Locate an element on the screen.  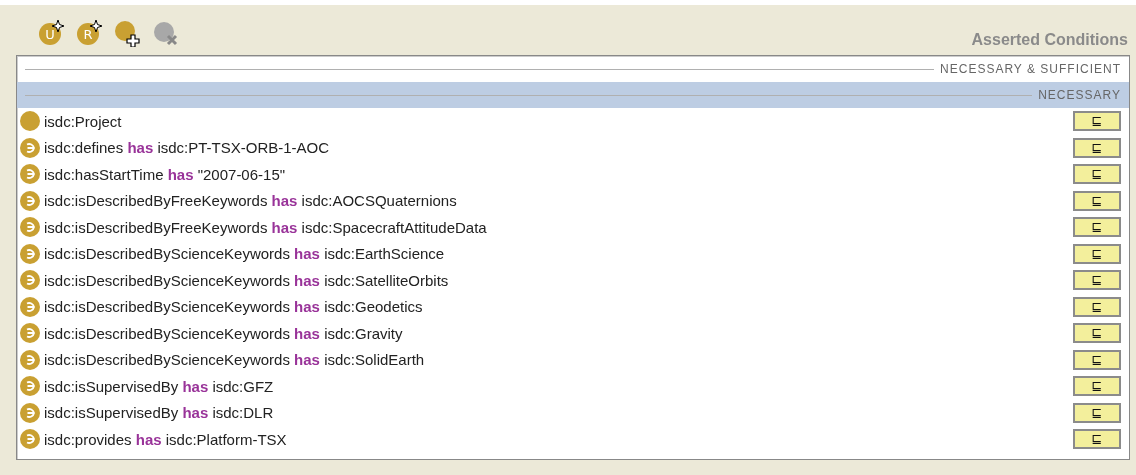
panel-title: Asserted Conditions is located at coordinates (1049, 40).